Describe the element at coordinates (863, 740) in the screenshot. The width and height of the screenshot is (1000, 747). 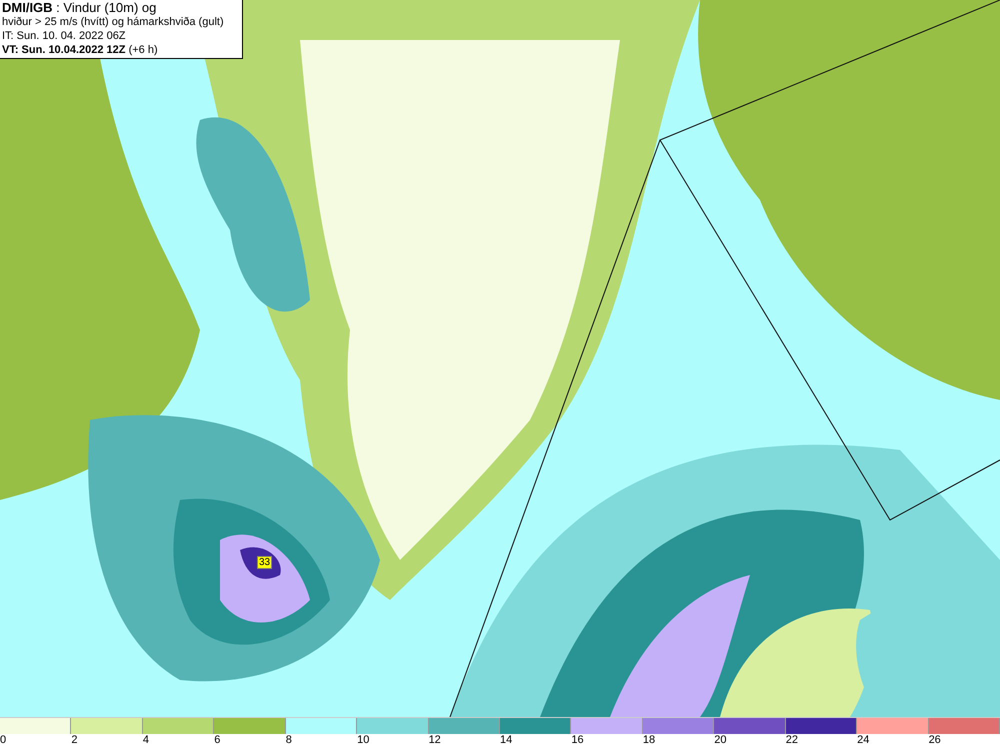
I see `legend-label: 24` at that location.